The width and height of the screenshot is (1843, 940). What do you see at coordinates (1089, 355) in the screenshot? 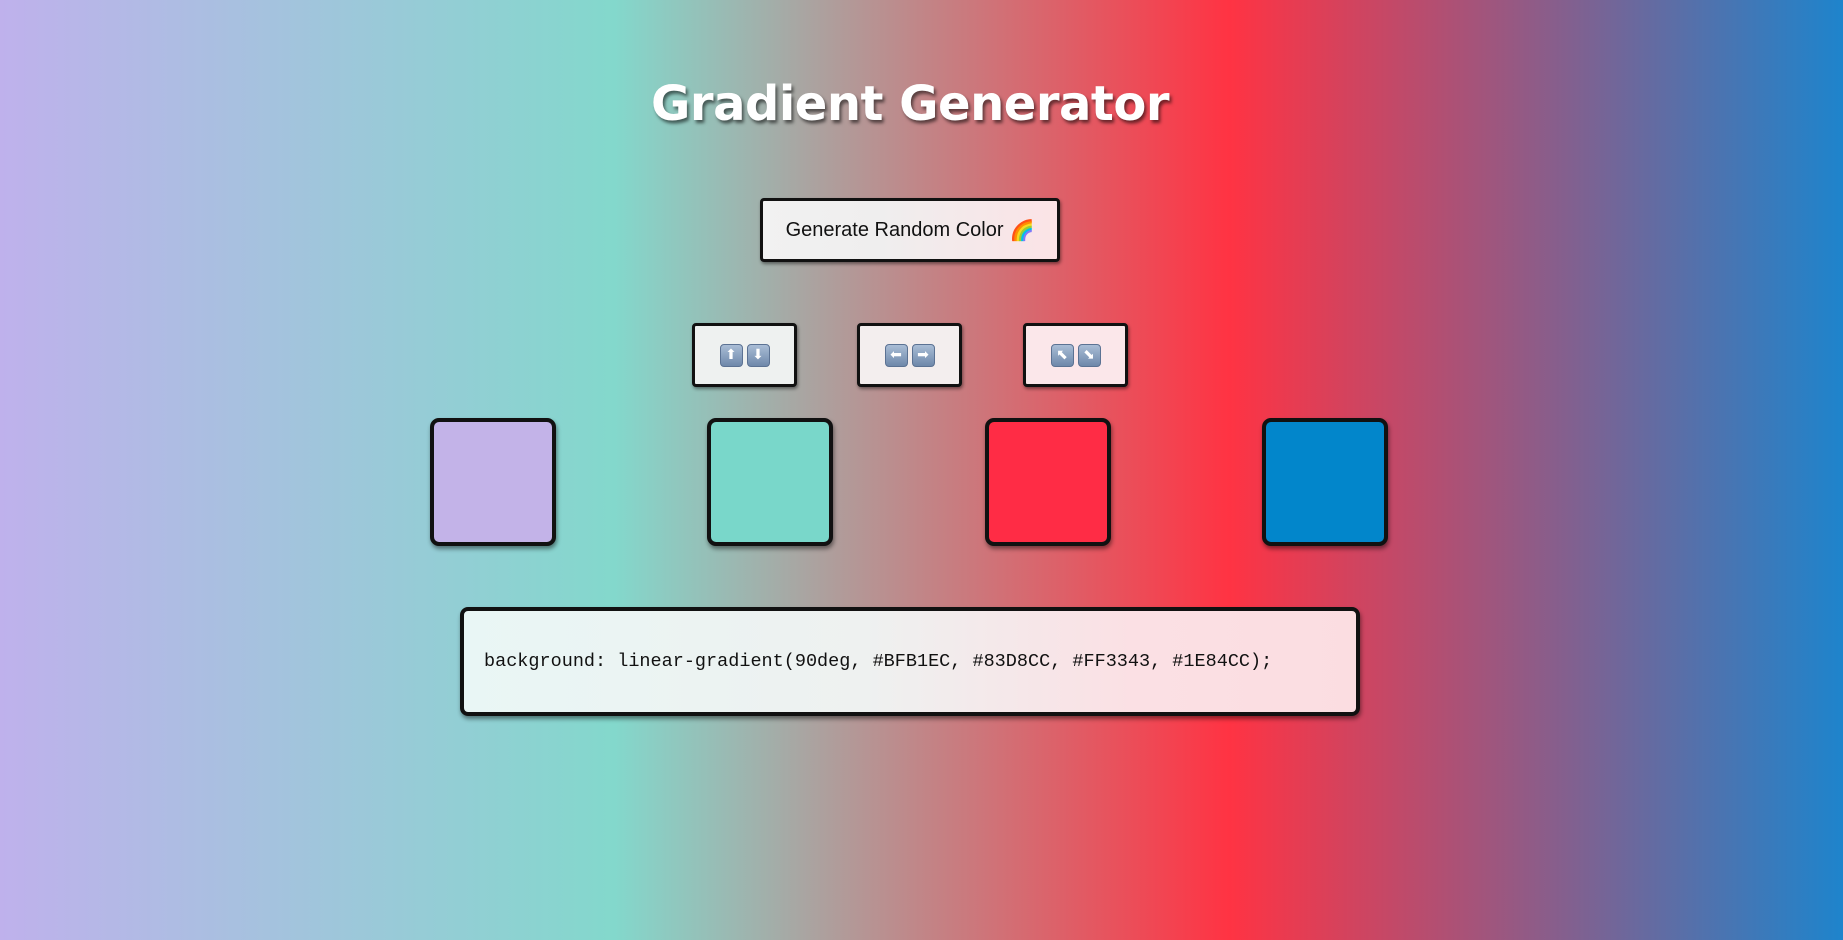
I see `arrow-down-right-icon: ⬊` at bounding box center [1089, 355].